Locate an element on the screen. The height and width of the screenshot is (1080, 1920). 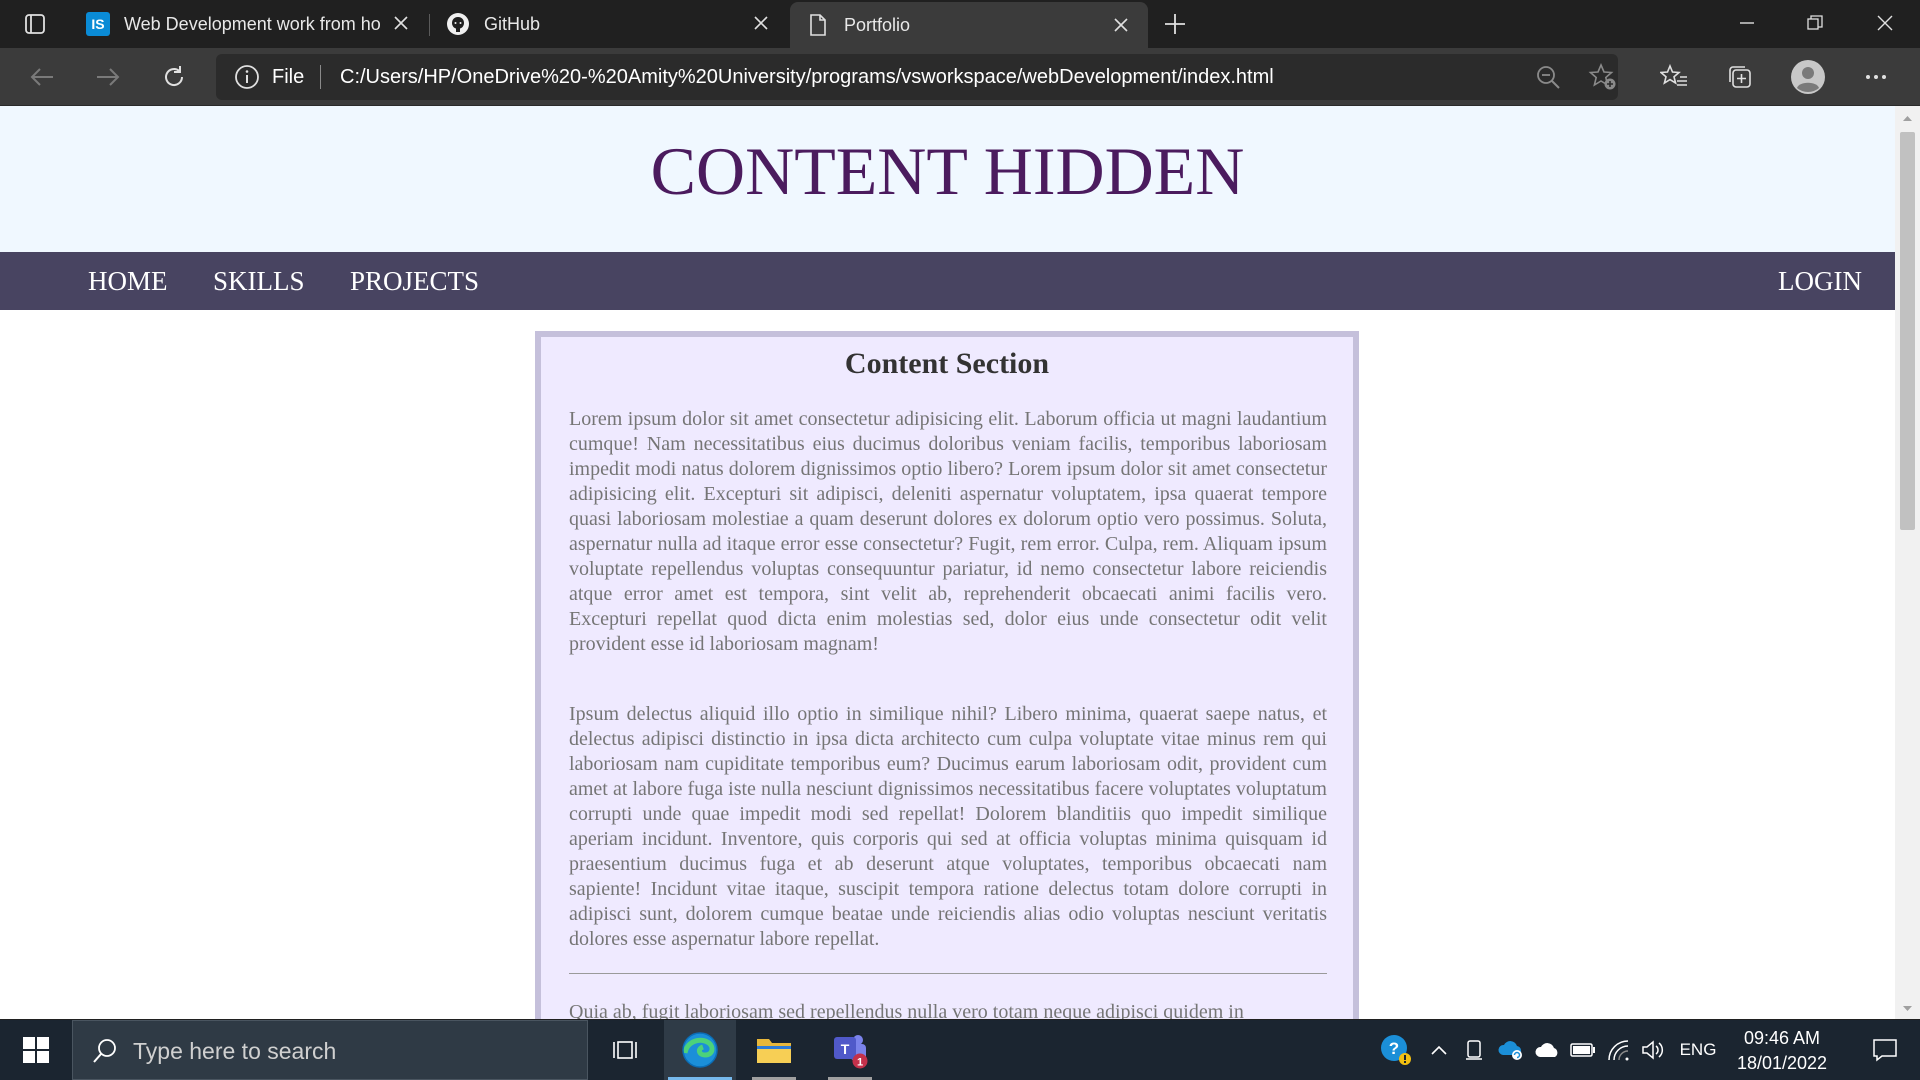
collections-icon is located at coordinates (1740, 77).